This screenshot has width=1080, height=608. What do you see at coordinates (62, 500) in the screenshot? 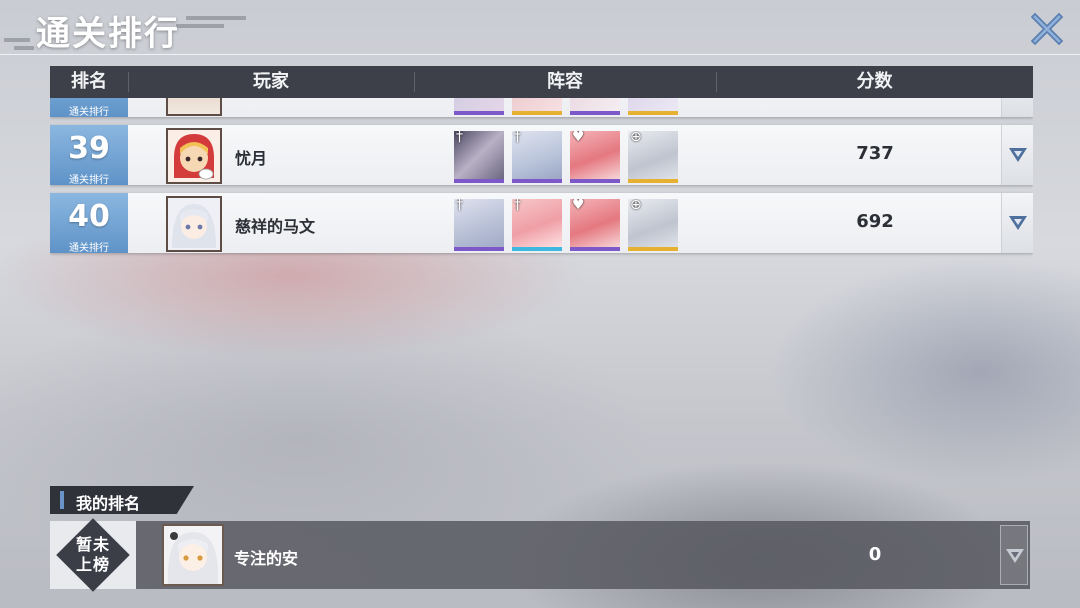
I see `tab-accent` at bounding box center [62, 500].